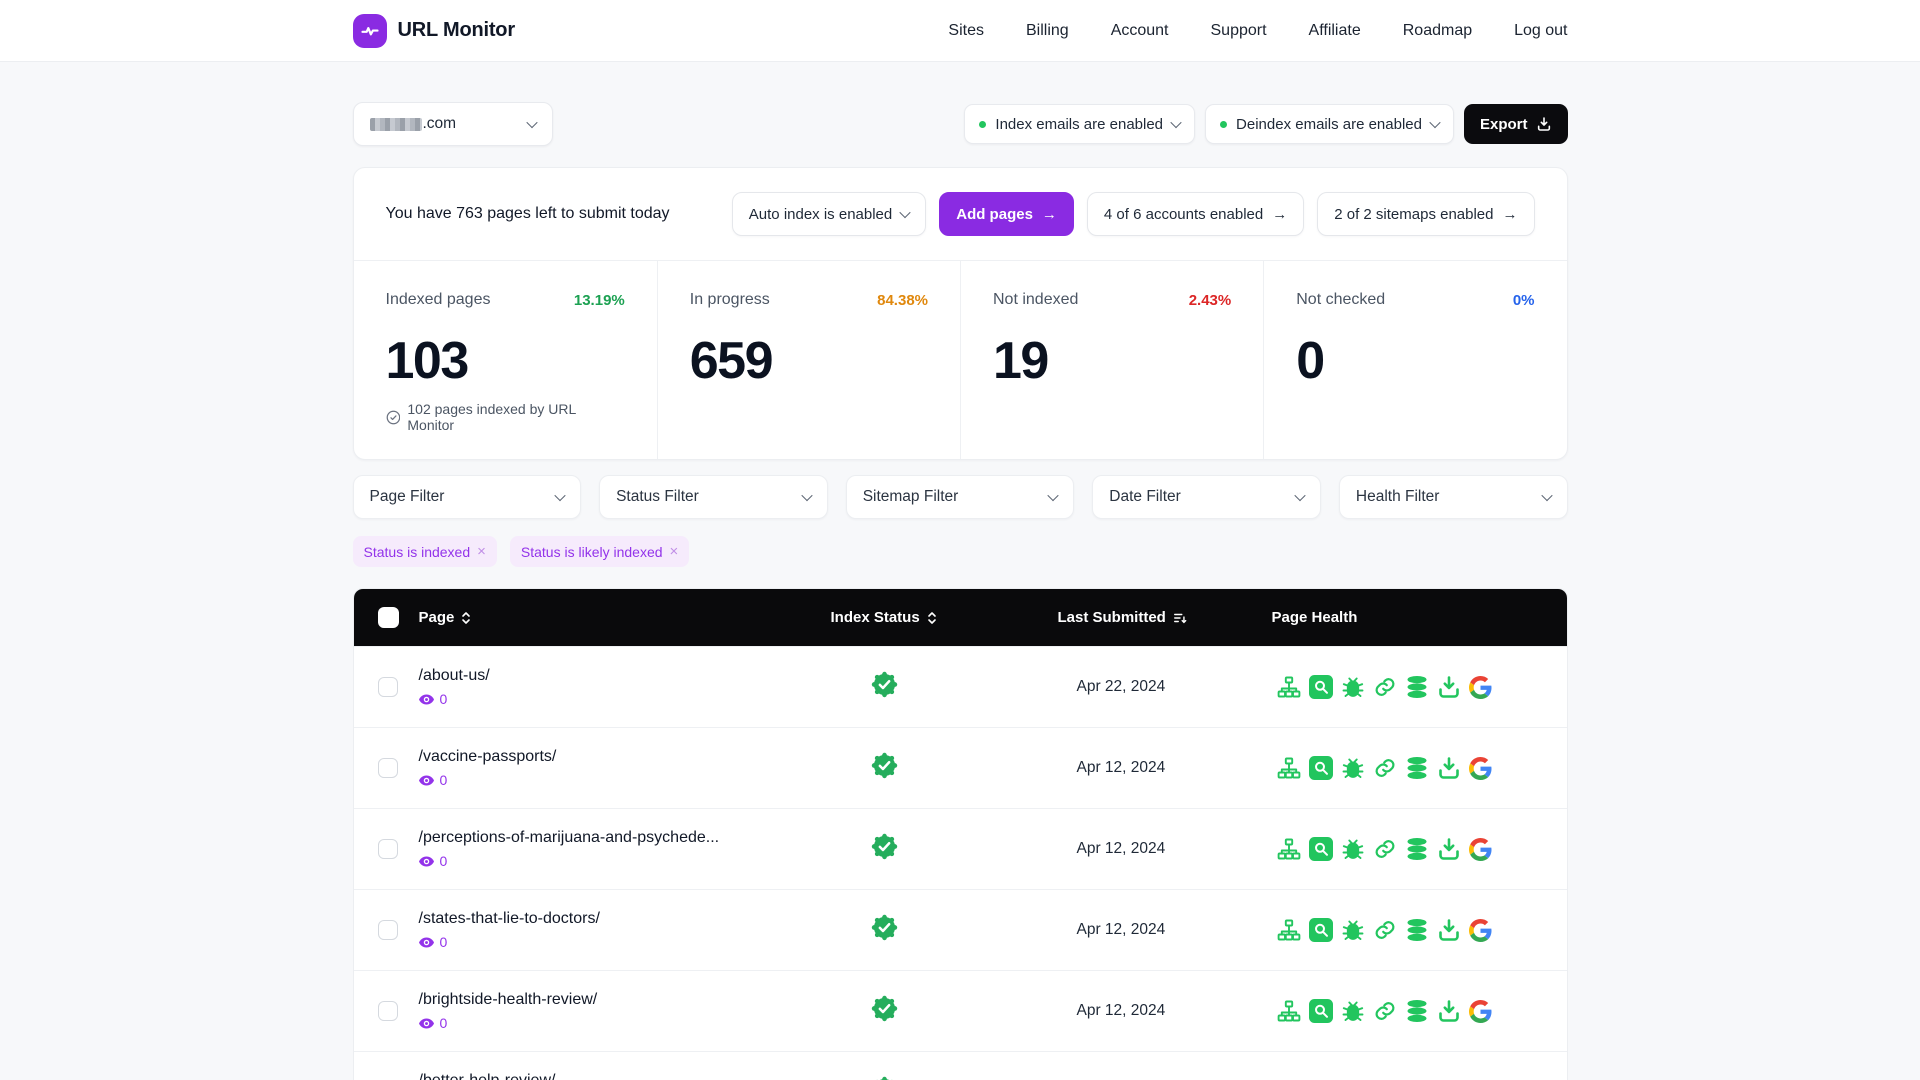 The height and width of the screenshot is (1080, 1920). Describe the element at coordinates (433, 30) in the screenshot. I see `brand-logo: URL Monitor` at that location.